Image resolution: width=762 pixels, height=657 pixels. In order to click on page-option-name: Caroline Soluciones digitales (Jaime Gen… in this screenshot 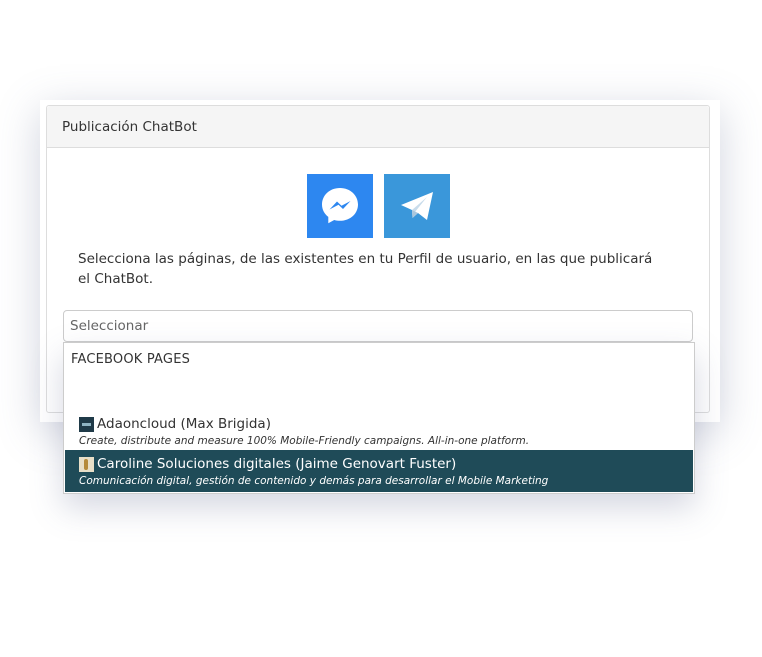, I will do `click(277, 464)`.